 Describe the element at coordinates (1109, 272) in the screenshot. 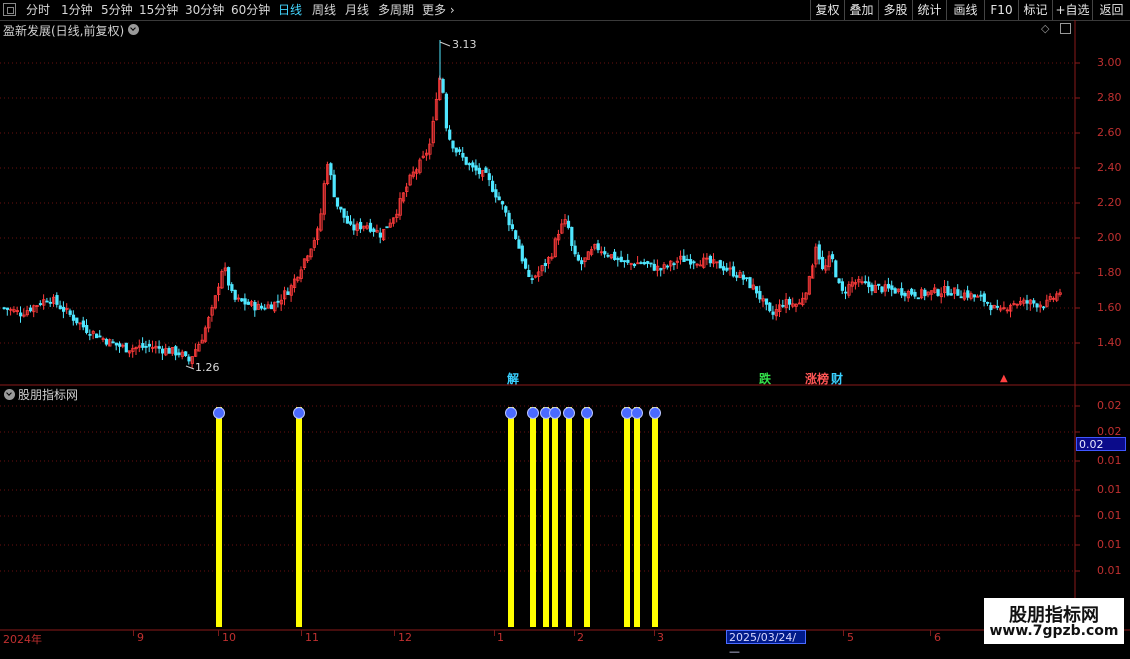

I see `price-tick: 1.80` at that location.